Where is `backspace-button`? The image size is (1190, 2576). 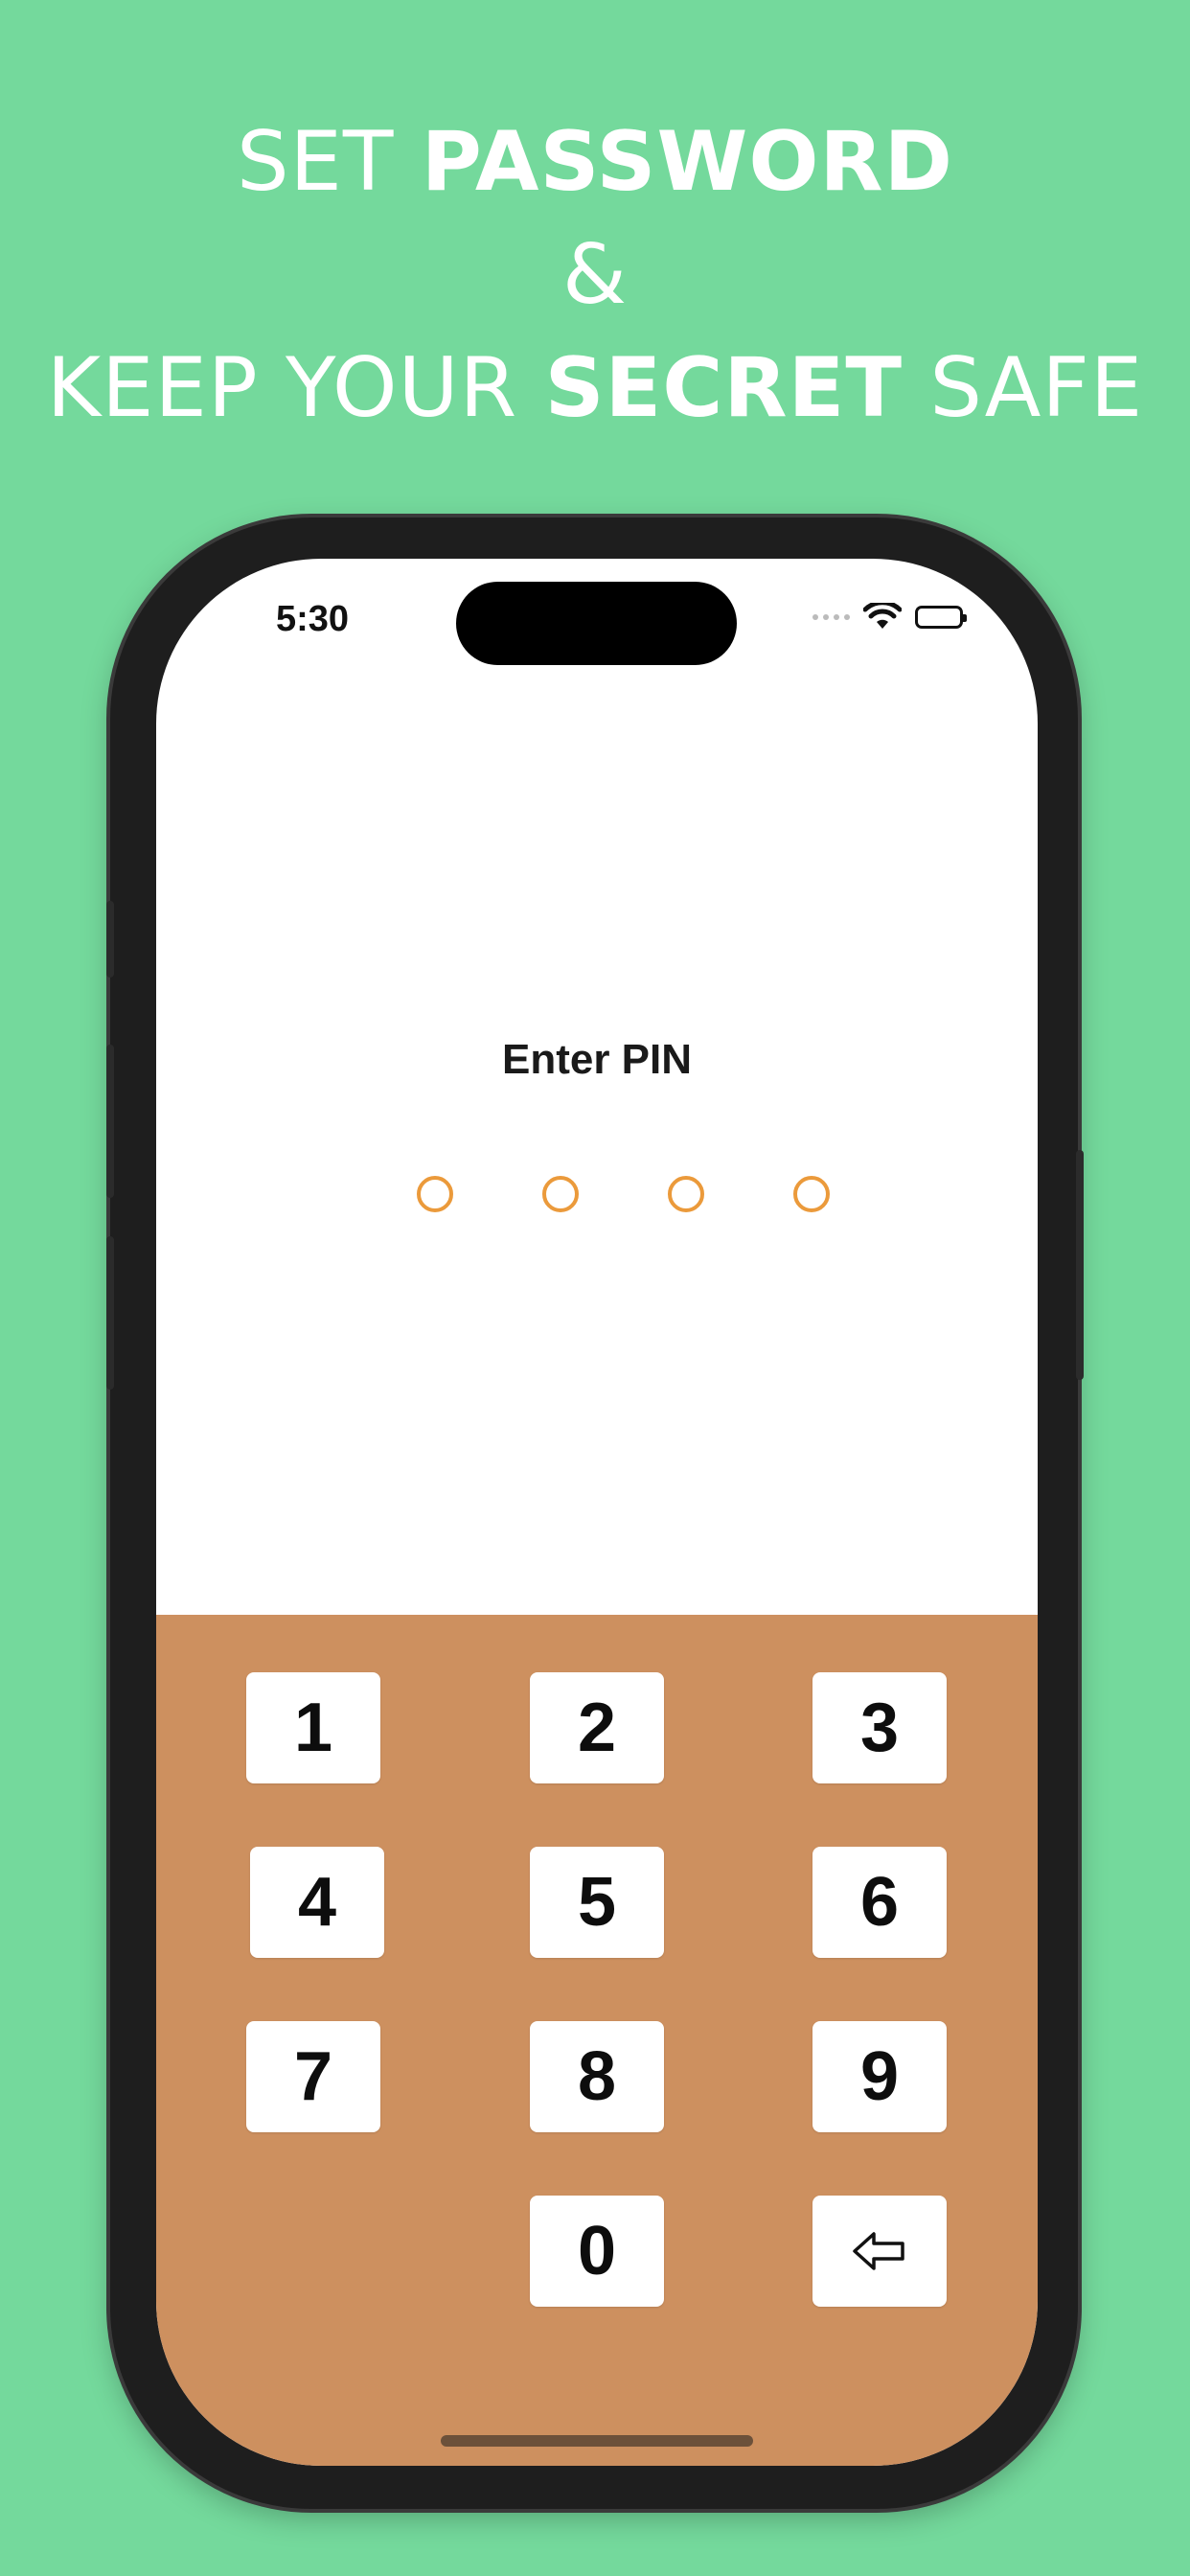 backspace-button is located at coordinates (880, 2251).